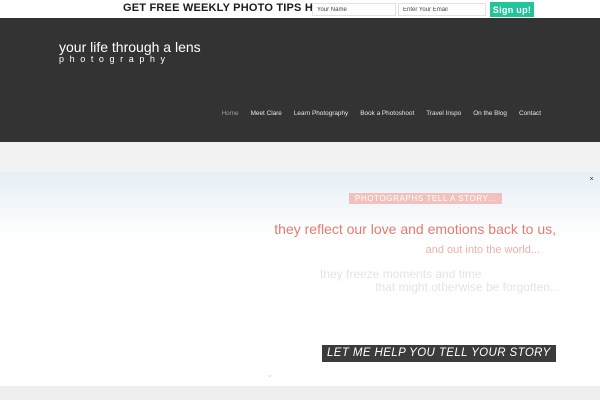 The height and width of the screenshot is (400, 600). What do you see at coordinates (512, 9) in the screenshot?
I see `signup-button: Sign up!` at bounding box center [512, 9].